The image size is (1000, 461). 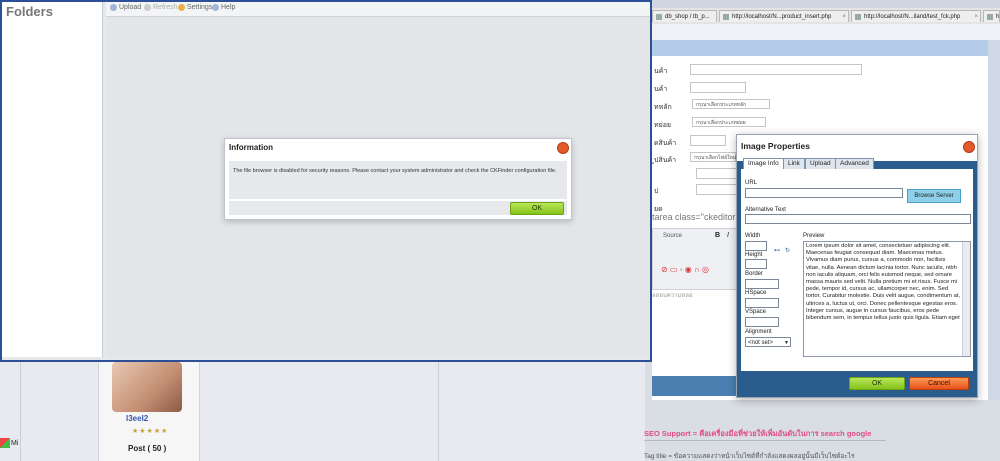 What do you see at coordinates (756, 312) in the screenshot?
I see `vspace-label: VSpace` at bounding box center [756, 312].